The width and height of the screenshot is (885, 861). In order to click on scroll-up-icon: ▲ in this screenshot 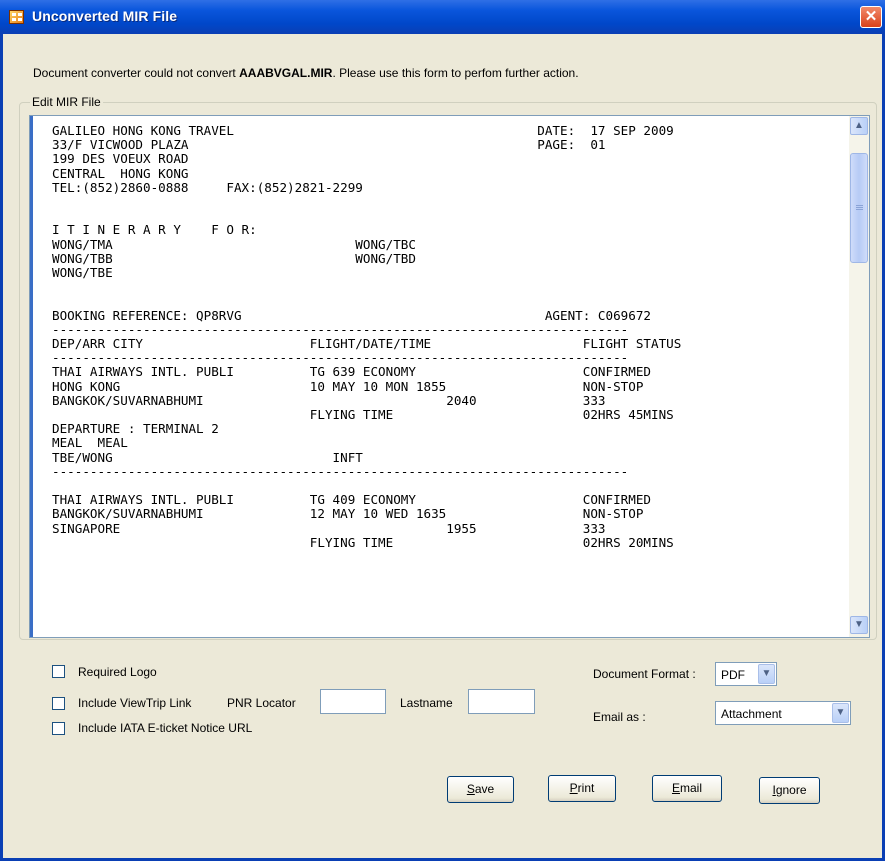, I will do `click(859, 126)`.